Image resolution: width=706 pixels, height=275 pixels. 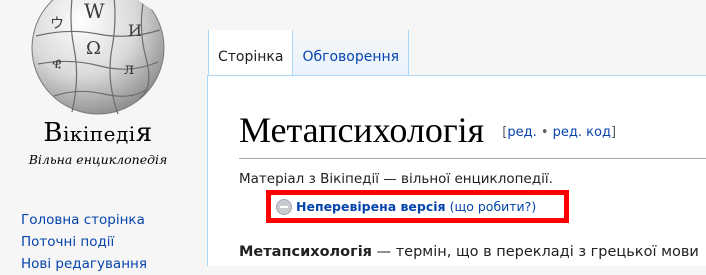 What do you see at coordinates (472, 158) in the screenshot?
I see `title-divider` at bounding box center [472, 158].